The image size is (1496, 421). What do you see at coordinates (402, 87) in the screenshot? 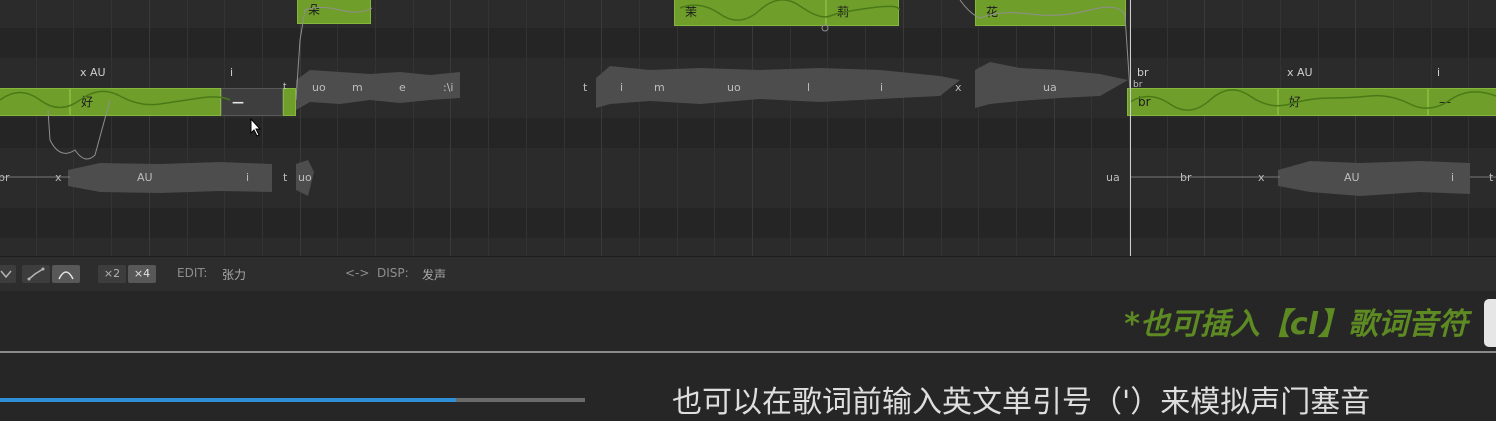
I see `phoneme-label: e` at bounding box center [402, 87].